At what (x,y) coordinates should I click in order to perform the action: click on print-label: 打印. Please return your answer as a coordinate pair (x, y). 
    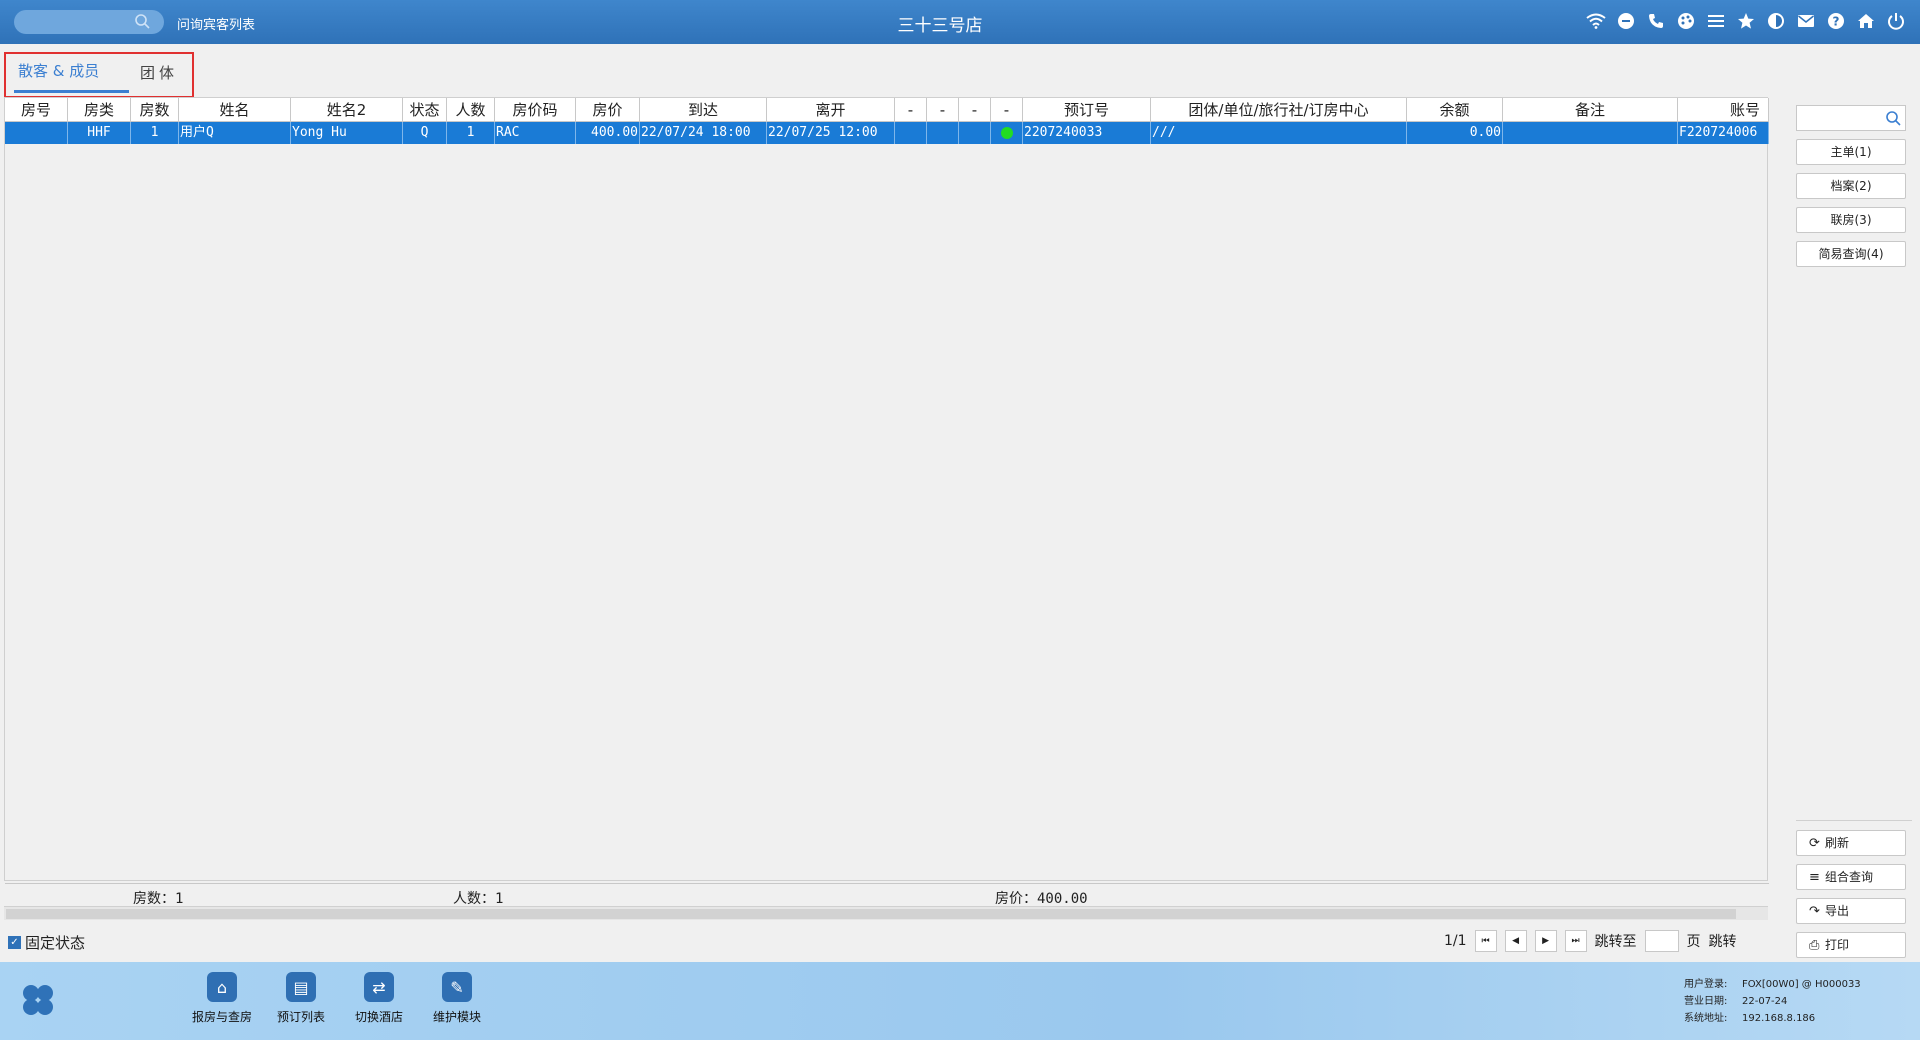
    Looking at the image, I should click on (1837, 945).